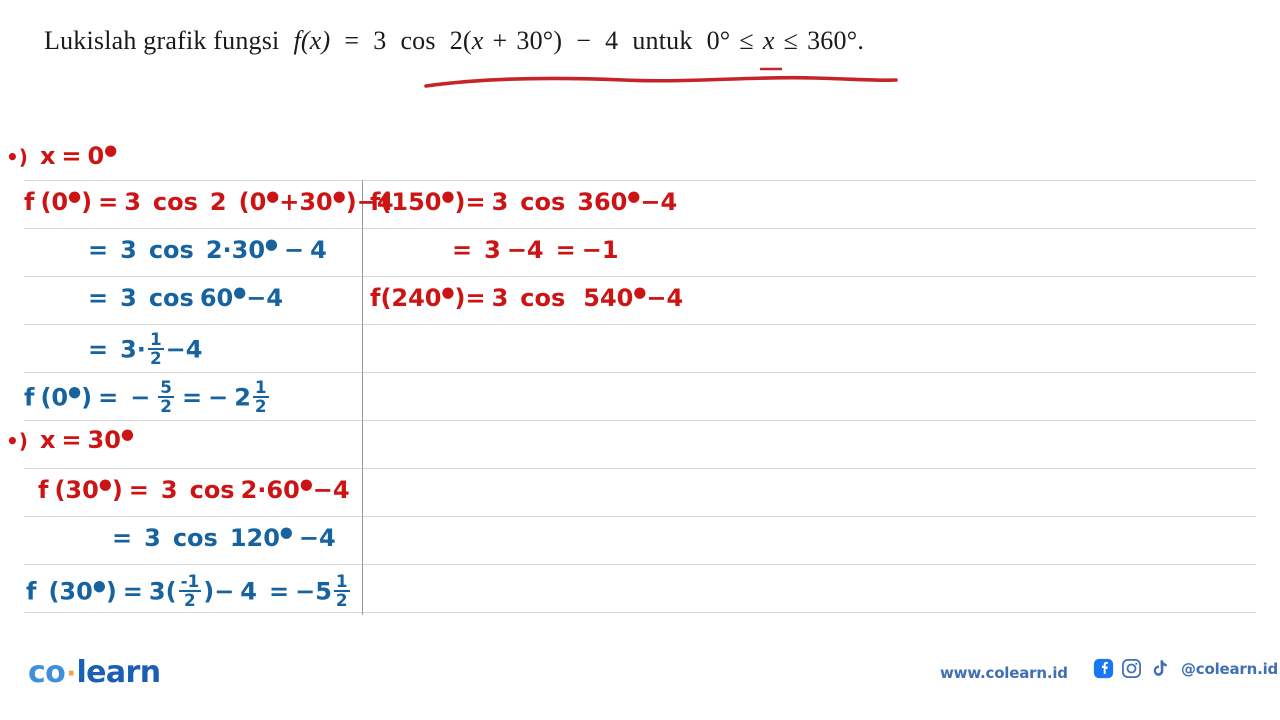  I want to click on social-handle: @colearn.id, so click(1229, 669).